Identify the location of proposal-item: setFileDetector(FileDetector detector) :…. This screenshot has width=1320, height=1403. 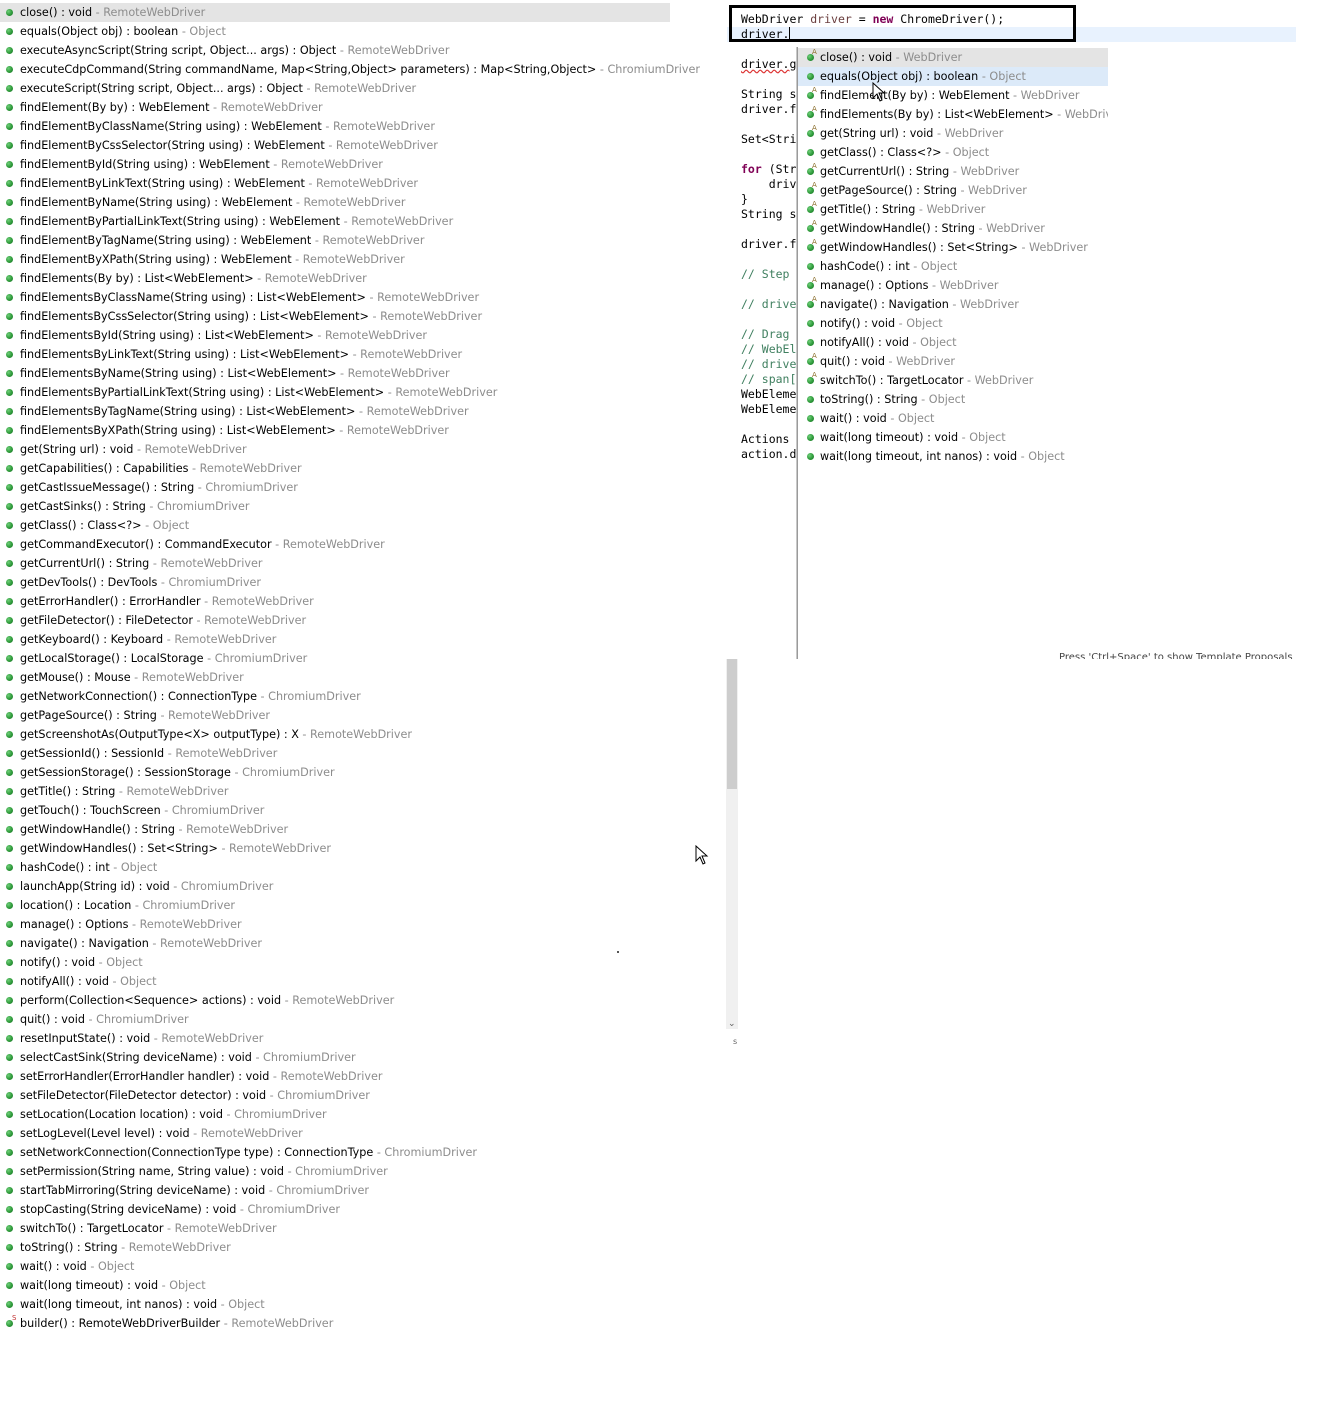
(335, 1095).